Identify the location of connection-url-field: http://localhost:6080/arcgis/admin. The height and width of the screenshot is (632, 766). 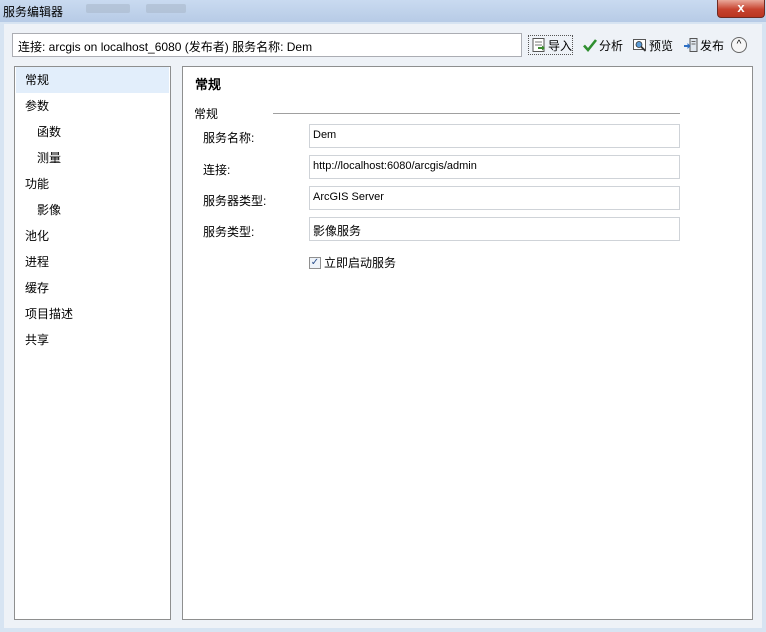
(494, 167).